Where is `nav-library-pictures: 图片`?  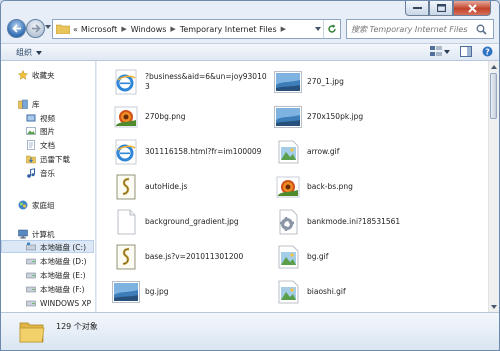 nav-library-pictures: 图片 is located at coordinates (40, 131).